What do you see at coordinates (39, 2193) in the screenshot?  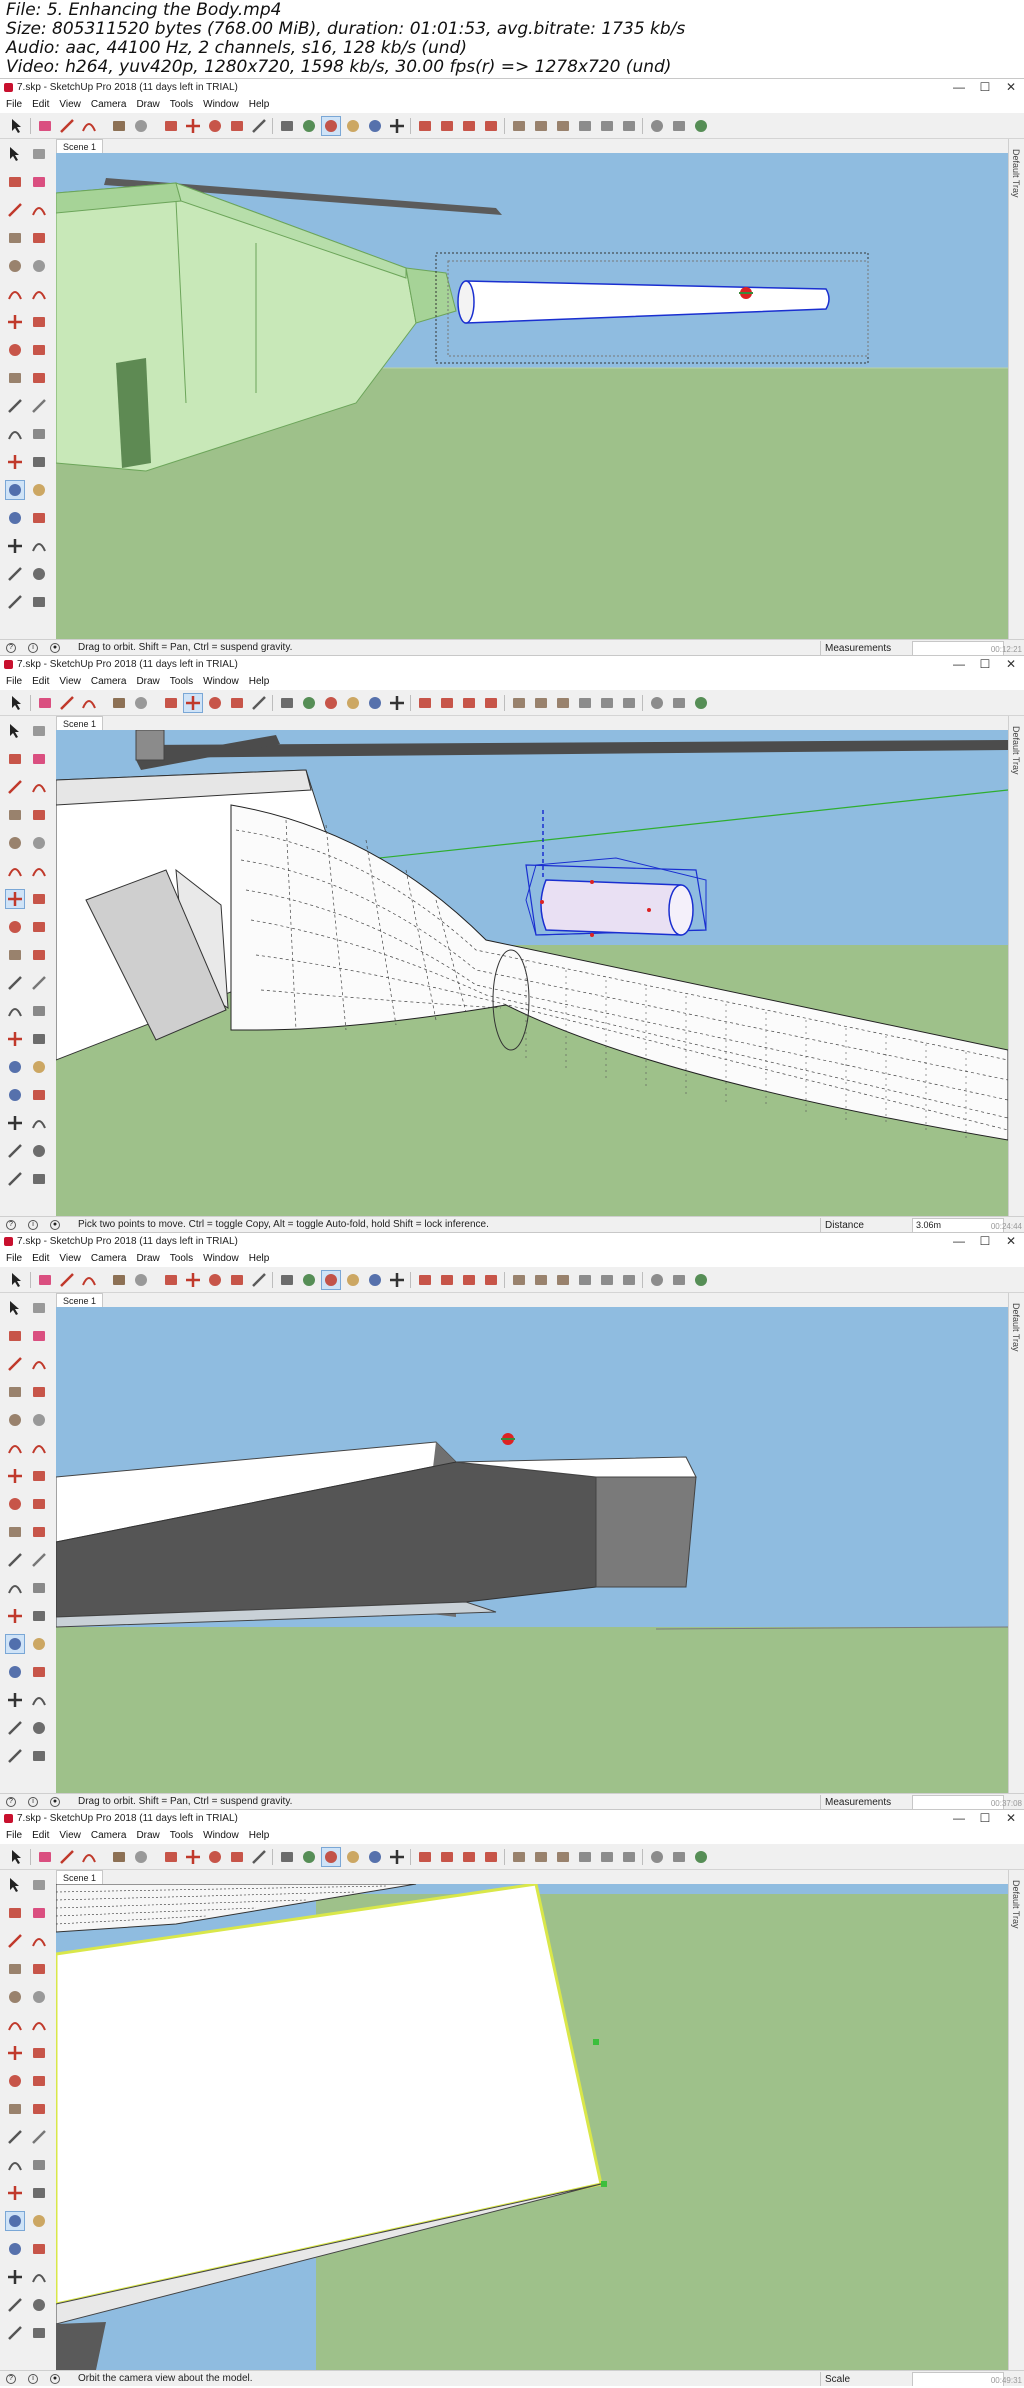 I see `3d-text-icon` at bounding box center [39, 2193].